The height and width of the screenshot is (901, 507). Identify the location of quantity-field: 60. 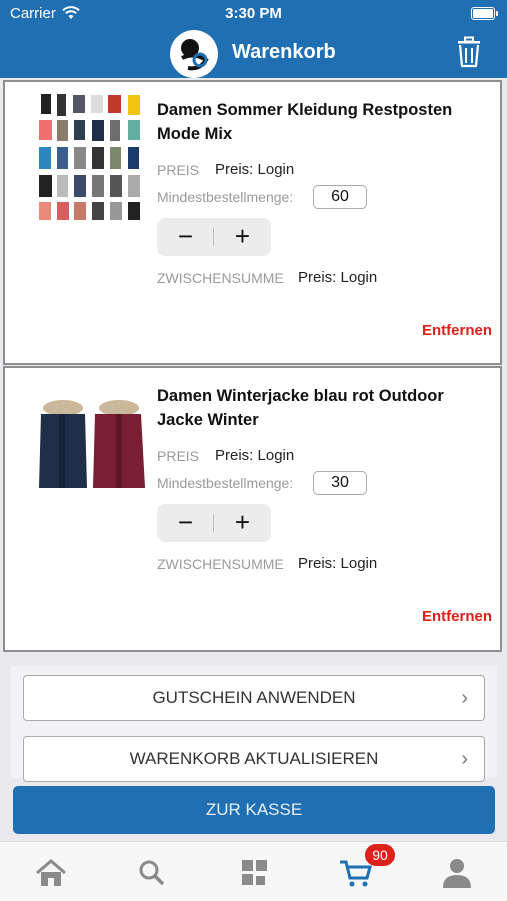
(340, 197).